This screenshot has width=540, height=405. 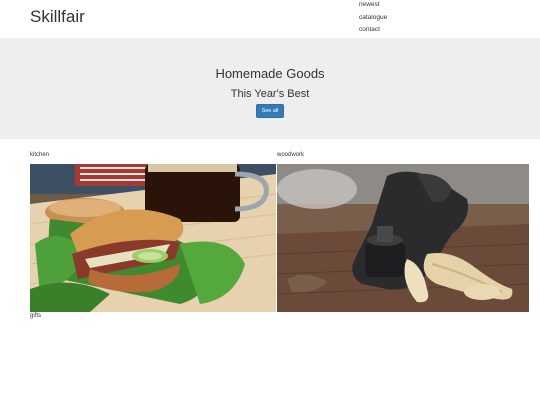 What do you see at coordinates (57, 17) in the screenshot?
I see `brand-logo-link: Skillfair` at bounding box center [57, 17].